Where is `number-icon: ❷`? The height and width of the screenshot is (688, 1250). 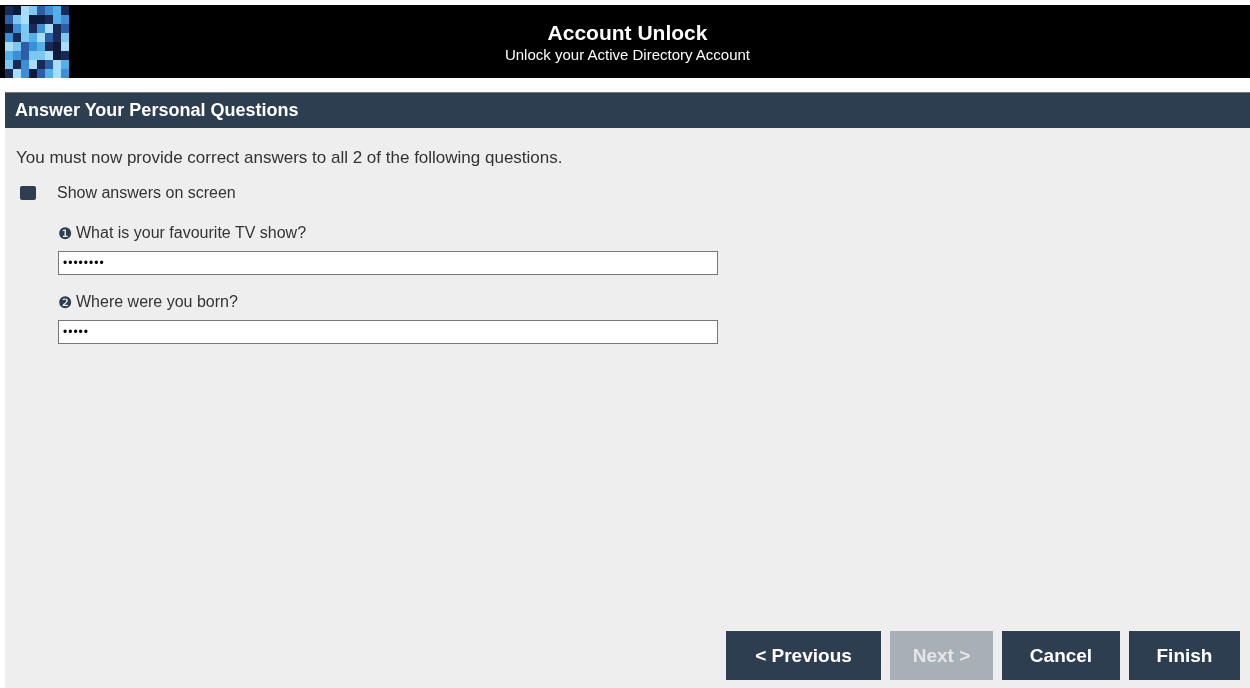 number-icon: ❷ is located at coordinates (65, 302).